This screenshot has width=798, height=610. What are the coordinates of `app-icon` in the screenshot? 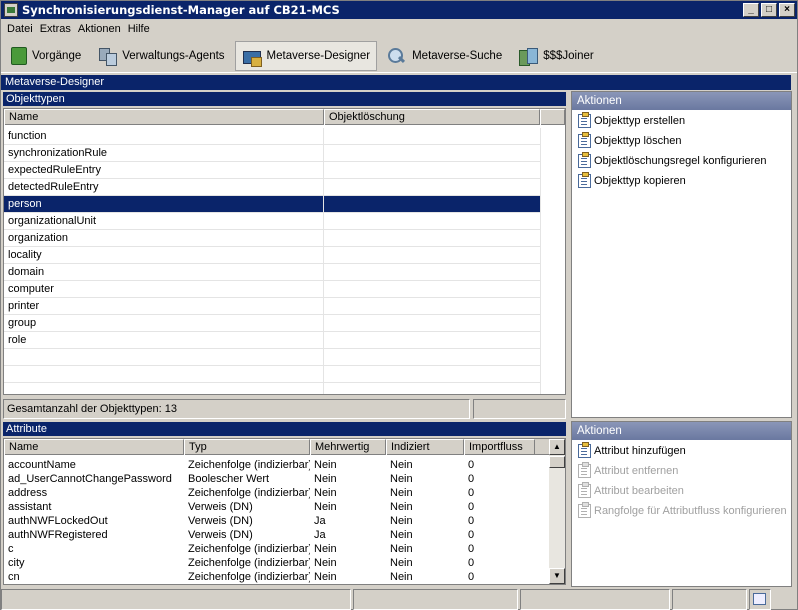 It's located at (11, 10).